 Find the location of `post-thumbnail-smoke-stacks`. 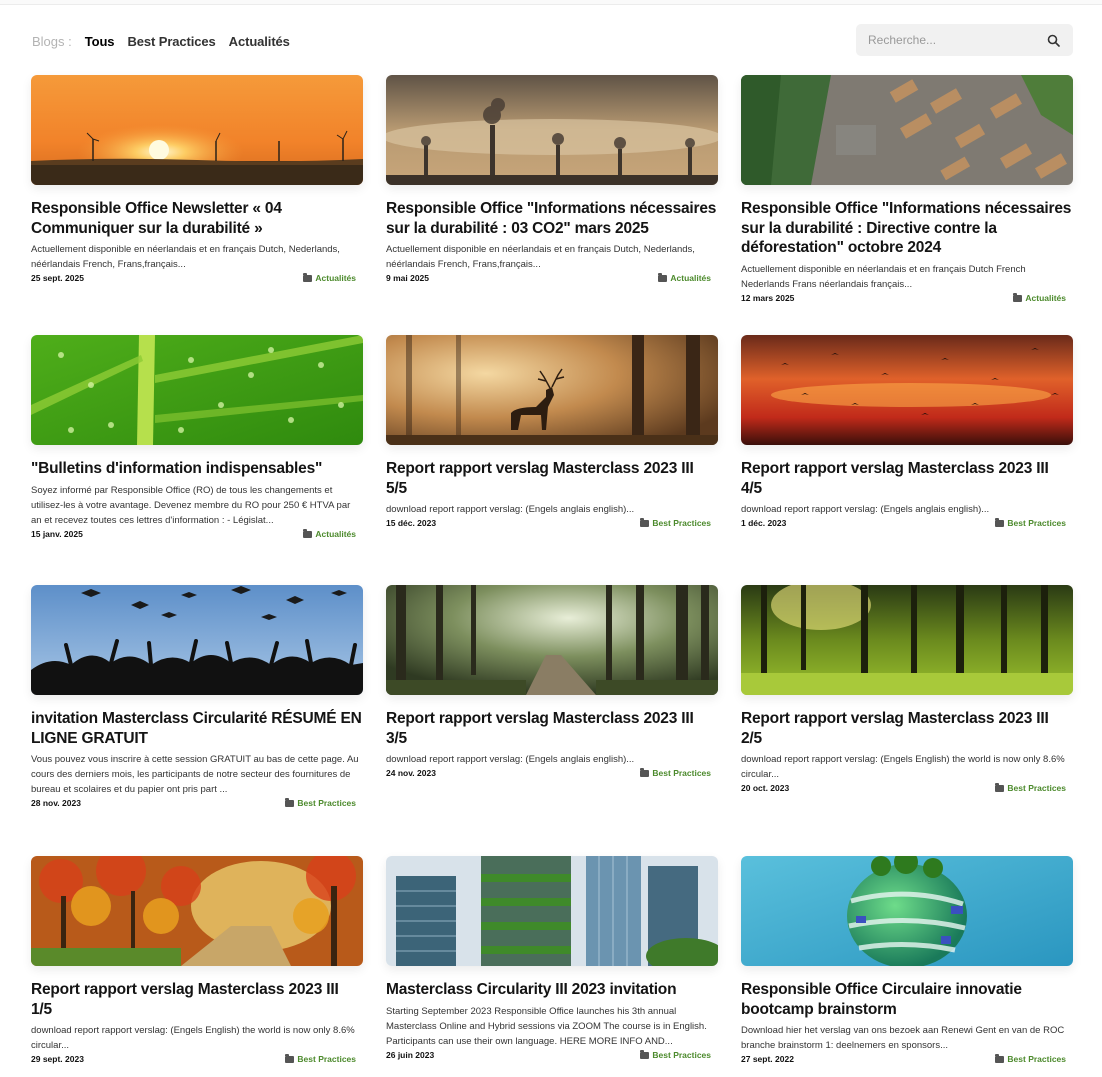

post-thumbnail-smoke-stacks is located at coordinates (552, 130).